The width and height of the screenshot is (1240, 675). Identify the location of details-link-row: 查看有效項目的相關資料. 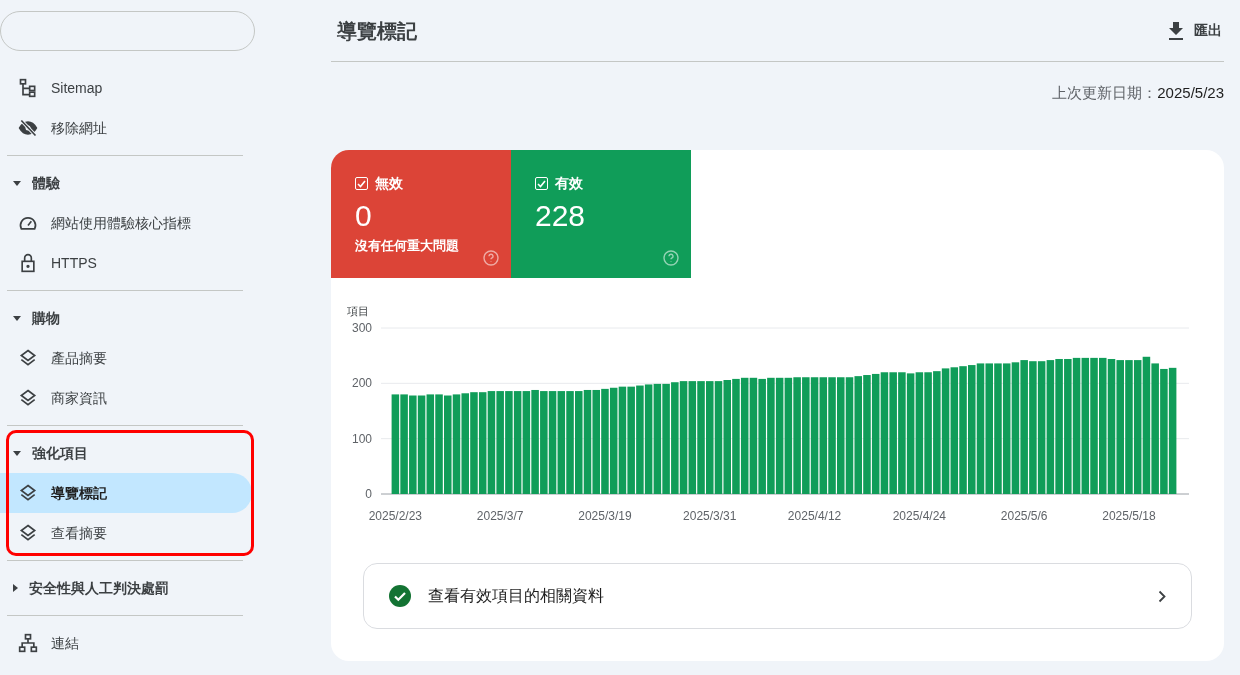
(777, 596).